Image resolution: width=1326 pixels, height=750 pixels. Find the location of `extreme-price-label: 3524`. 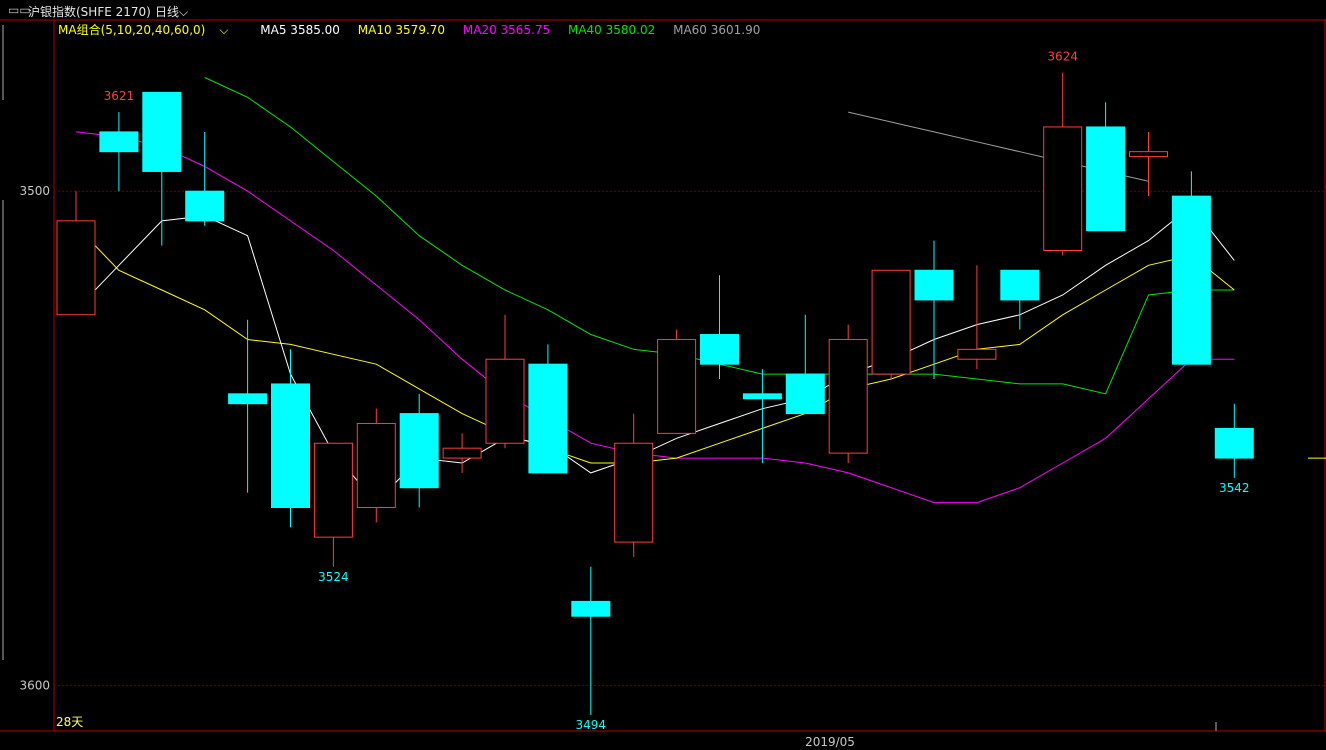

extreme-price-label: 3524 is located at coordinates (333, 577).